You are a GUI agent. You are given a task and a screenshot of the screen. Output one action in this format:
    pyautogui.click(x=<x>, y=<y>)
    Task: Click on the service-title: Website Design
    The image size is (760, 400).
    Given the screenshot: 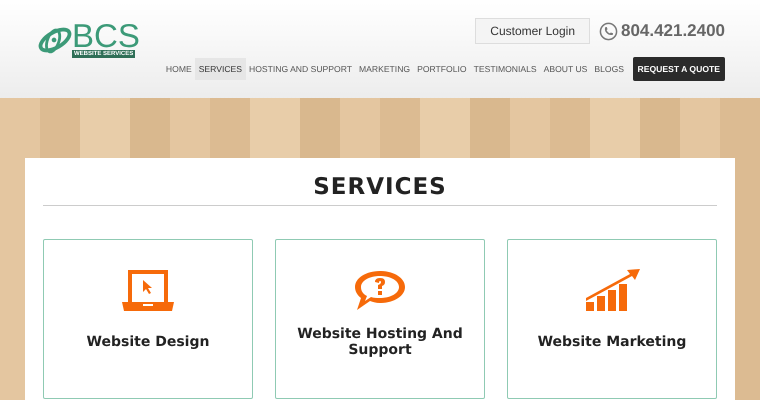 What is the action you would take?
    pyautogui.click(x=148, y=342)
    